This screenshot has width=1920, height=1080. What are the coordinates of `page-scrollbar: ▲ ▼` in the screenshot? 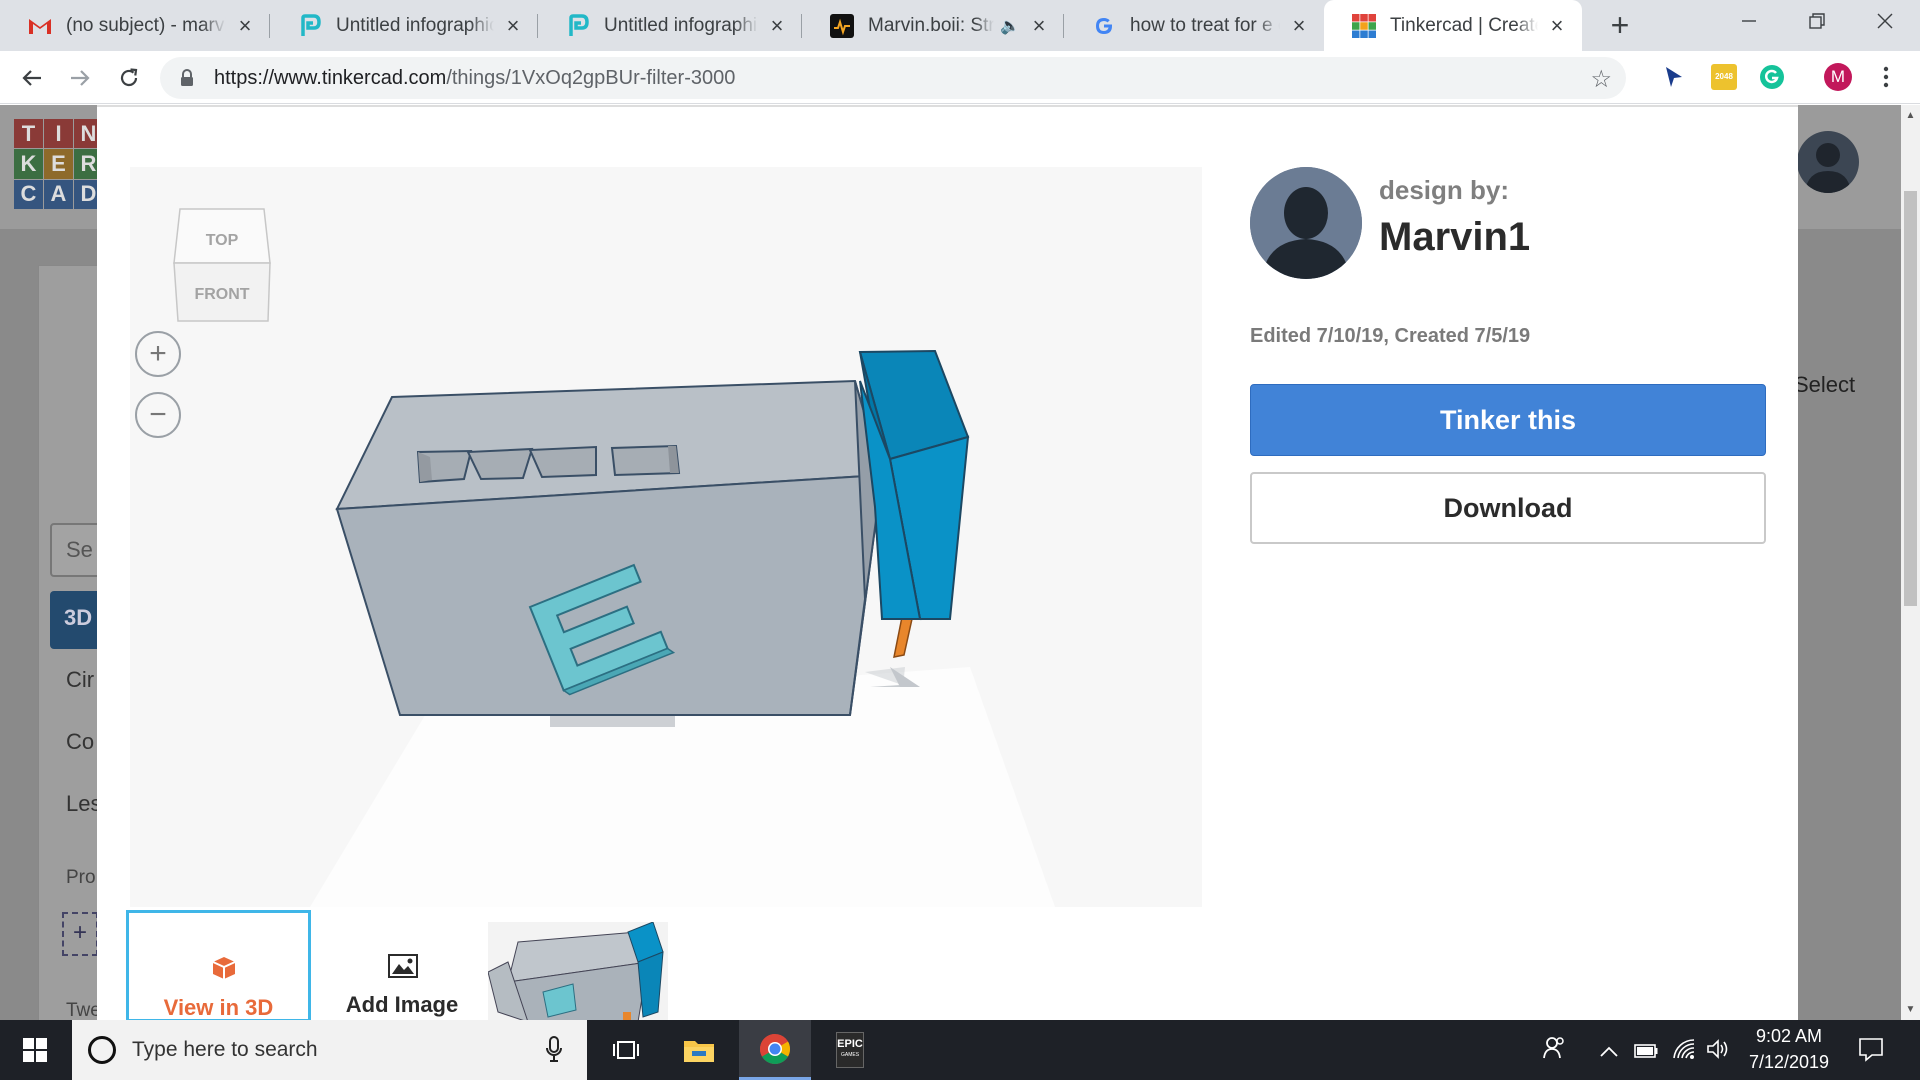 It's located at (1910, 562).